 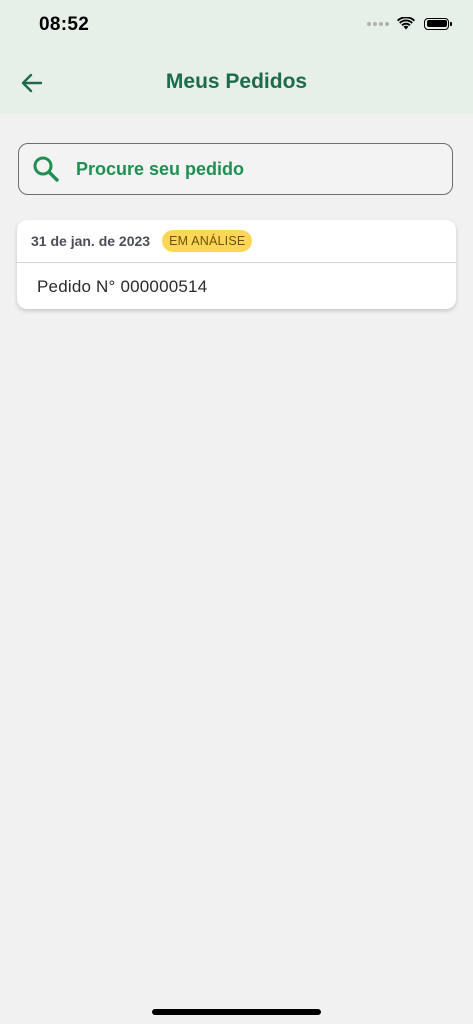 I want to click on search-input, so click(x=246, y=169).